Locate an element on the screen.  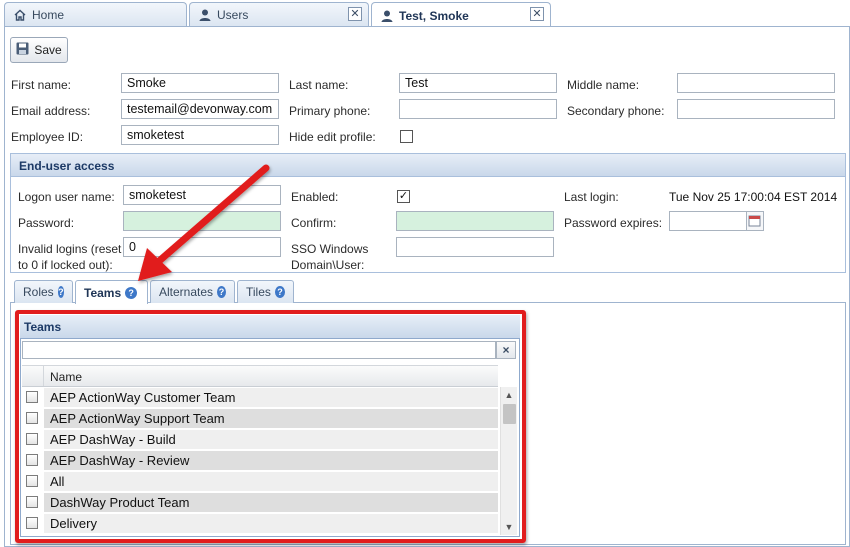
tab-roles-label: Roles is located at coordinates (38, 292).